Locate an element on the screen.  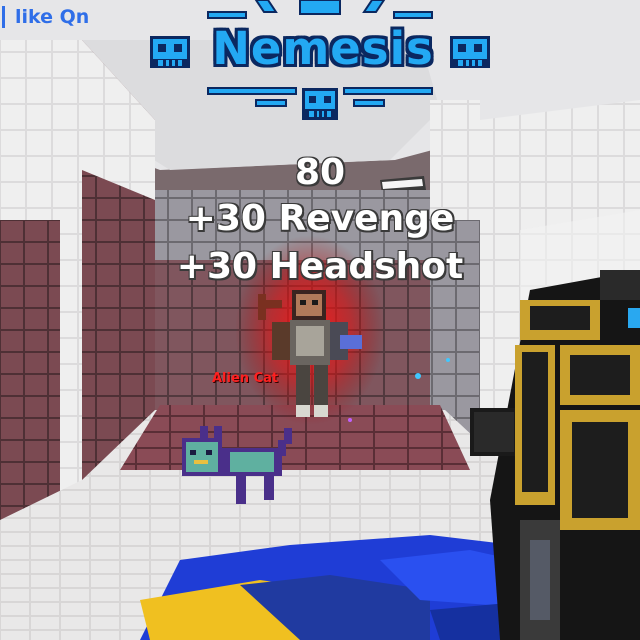
bonus-revenge: +30 Revenge is located at coordinates (320, 218).